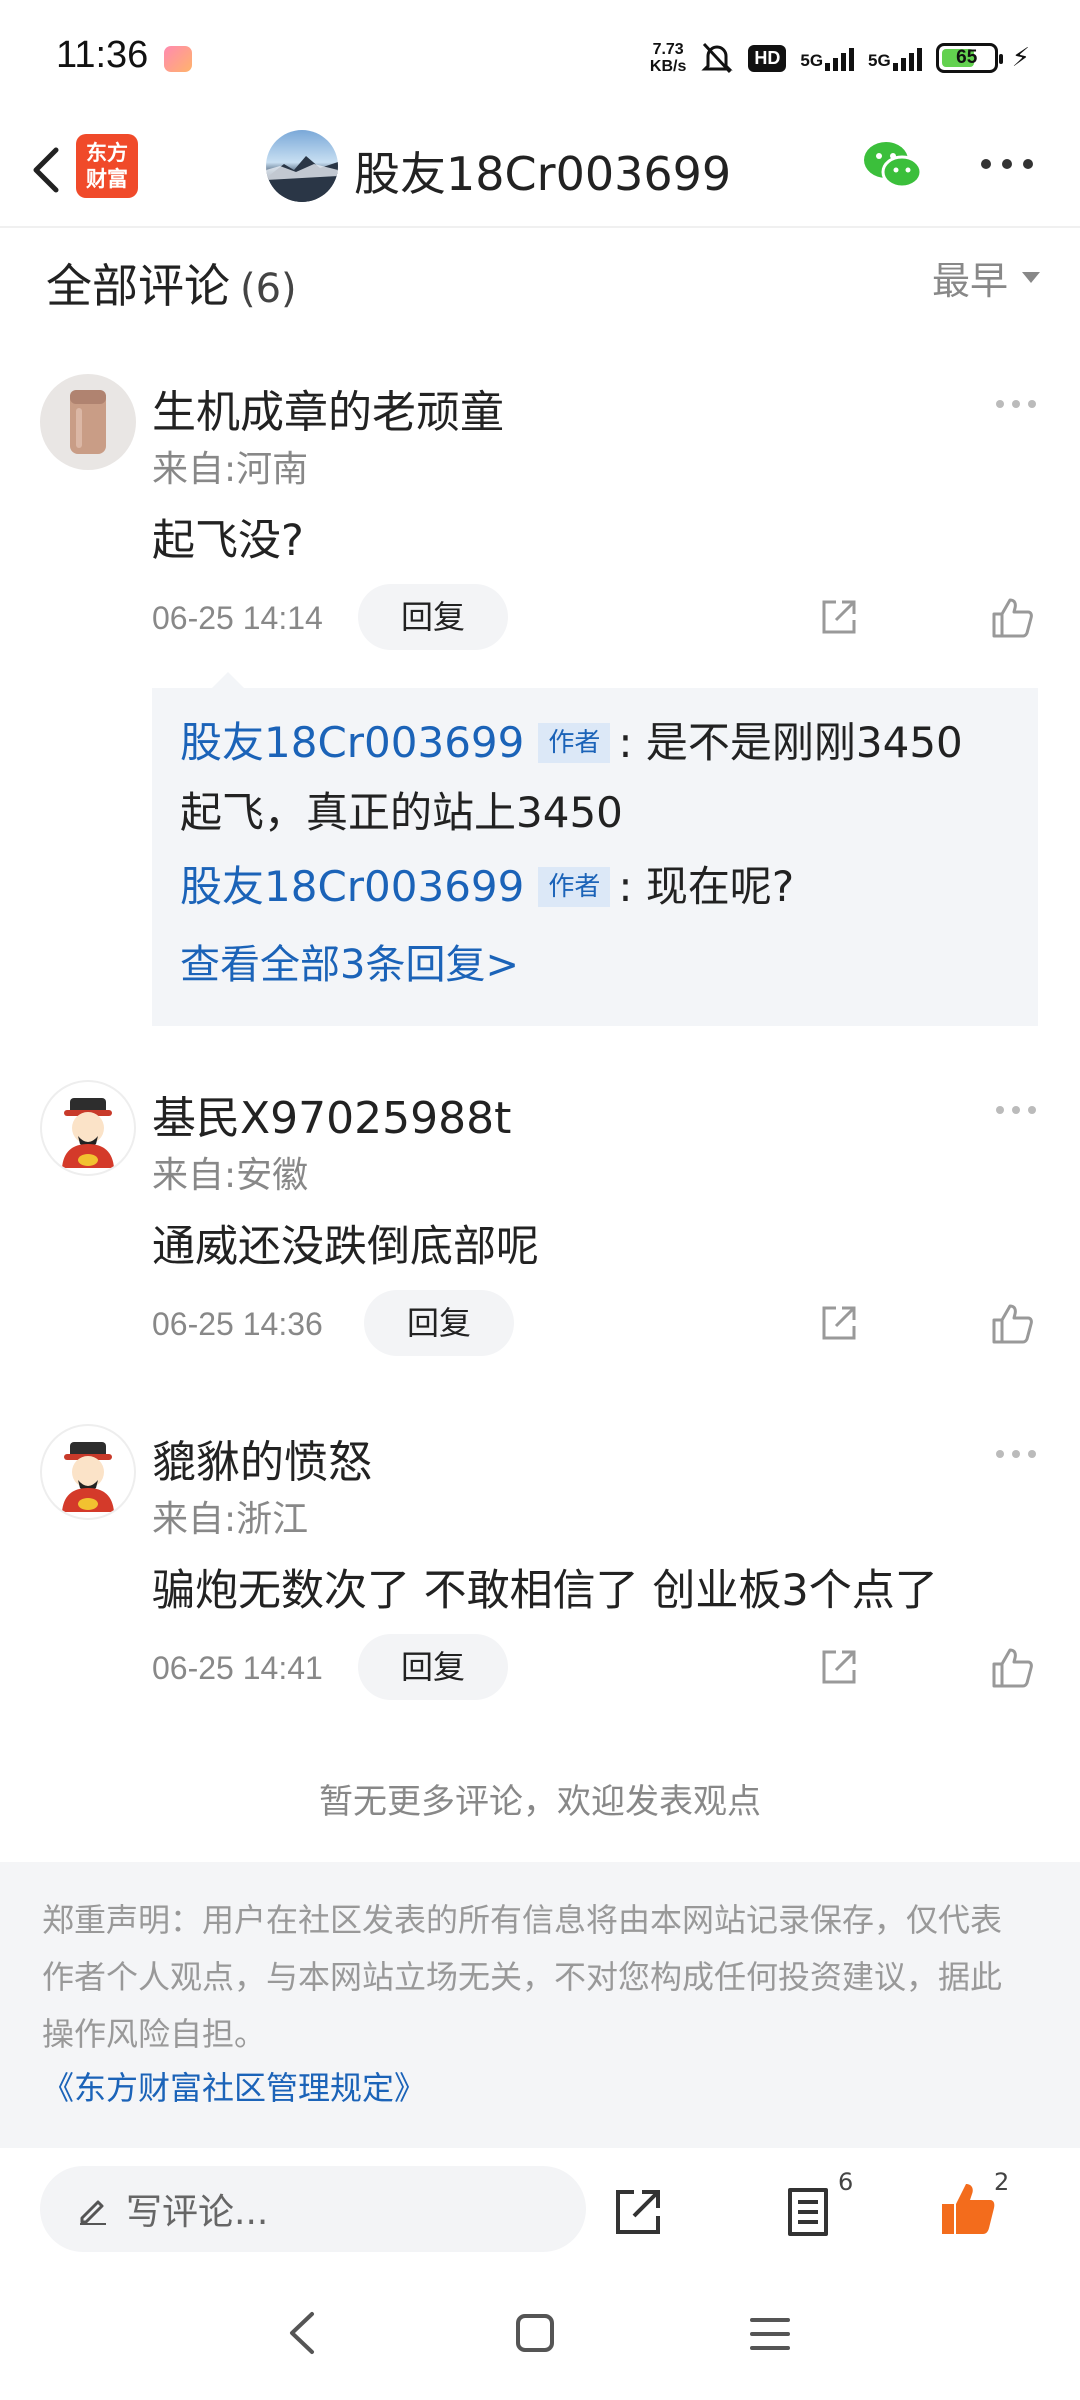 This screenshot has height=2400, width=1080. Describe the element at coordinates (893, 165) in the screenshot. I see `wechat-share-icon` at that location.